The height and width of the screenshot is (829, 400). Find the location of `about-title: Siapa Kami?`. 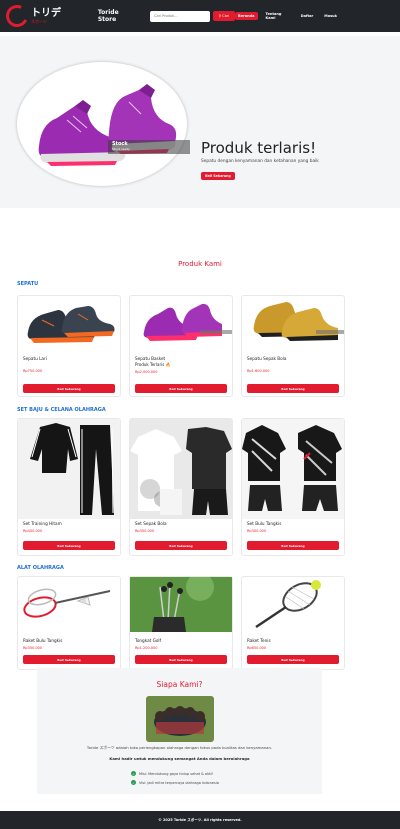

about-title: Siapa Kami? is located at coordinates (179, 684).